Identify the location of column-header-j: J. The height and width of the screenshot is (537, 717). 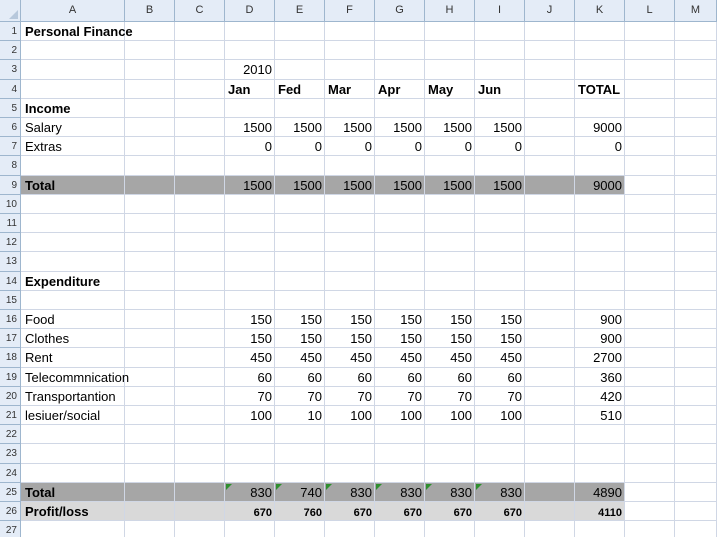
(550, 11).